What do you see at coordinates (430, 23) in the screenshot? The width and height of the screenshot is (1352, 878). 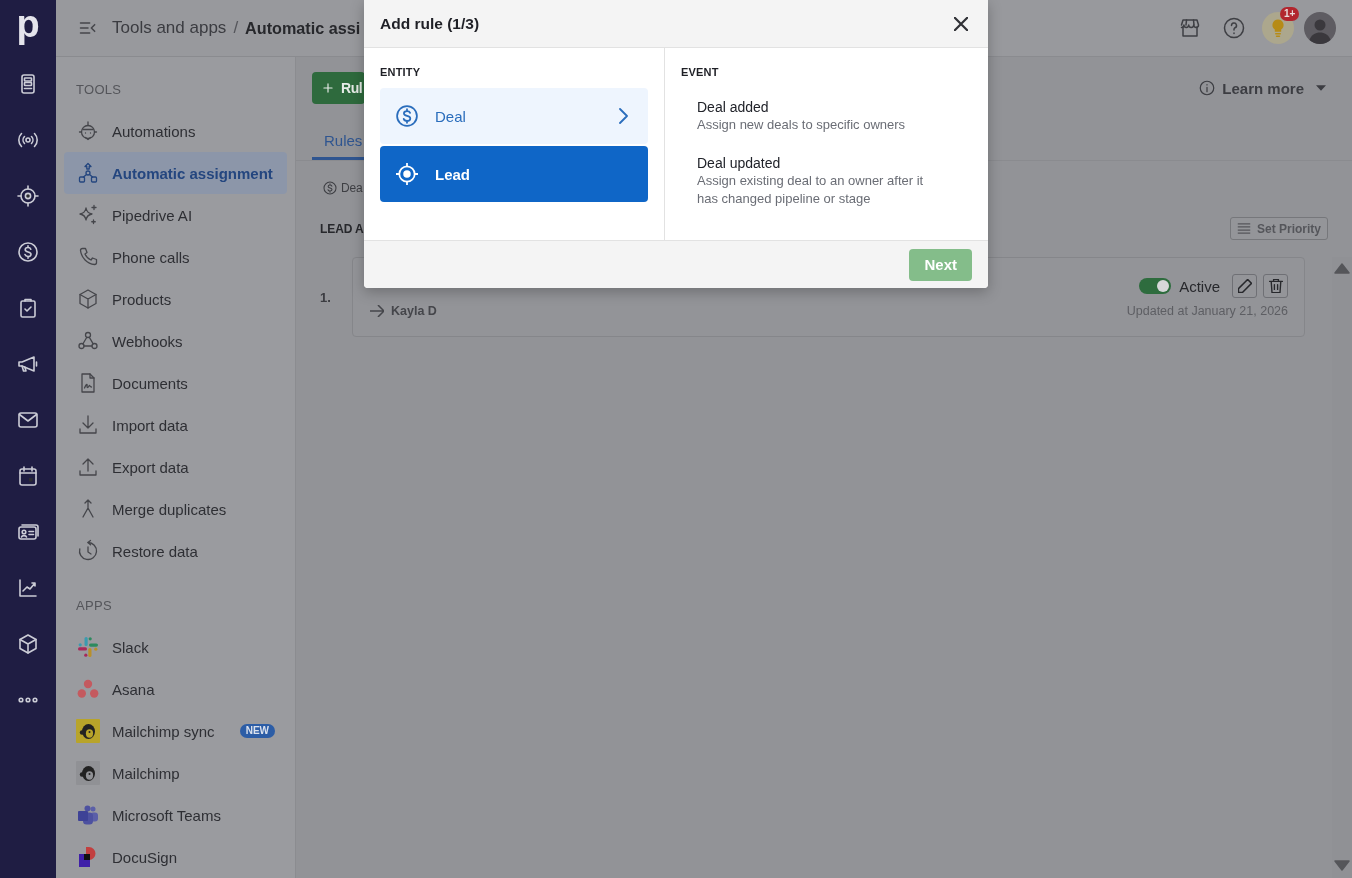 I see `modal-title: Add rule (1/3)` at bounding box center [430, 23].